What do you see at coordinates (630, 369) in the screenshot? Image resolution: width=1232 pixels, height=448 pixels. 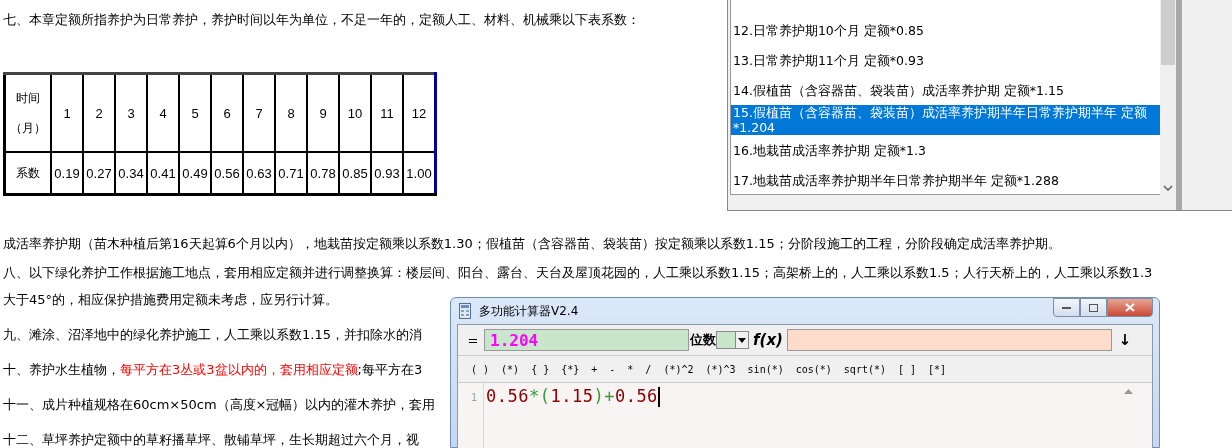 I see `insert-button: *` at bounding box center [630, 369].